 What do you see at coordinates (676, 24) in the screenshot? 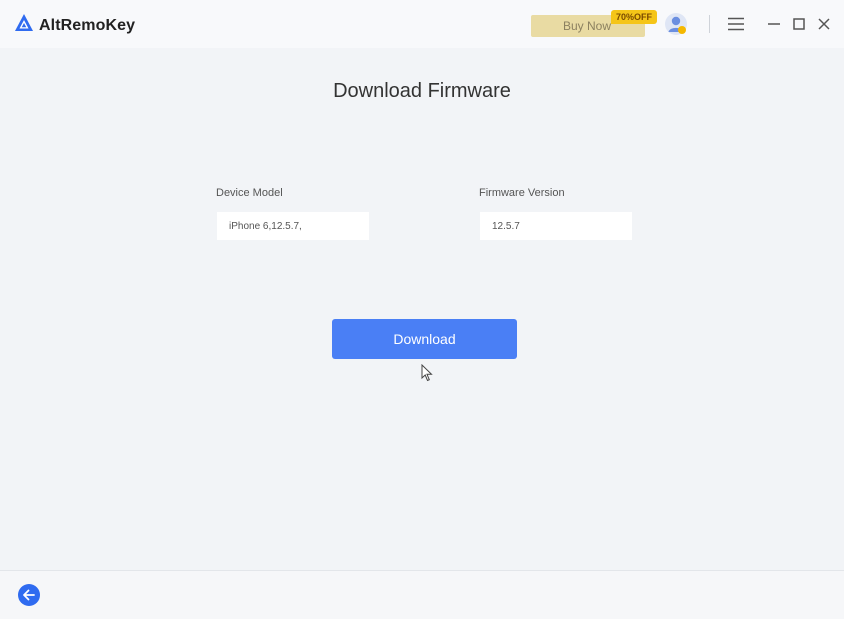
I see `user-avatar-icon` at bounding box center [676, 24].